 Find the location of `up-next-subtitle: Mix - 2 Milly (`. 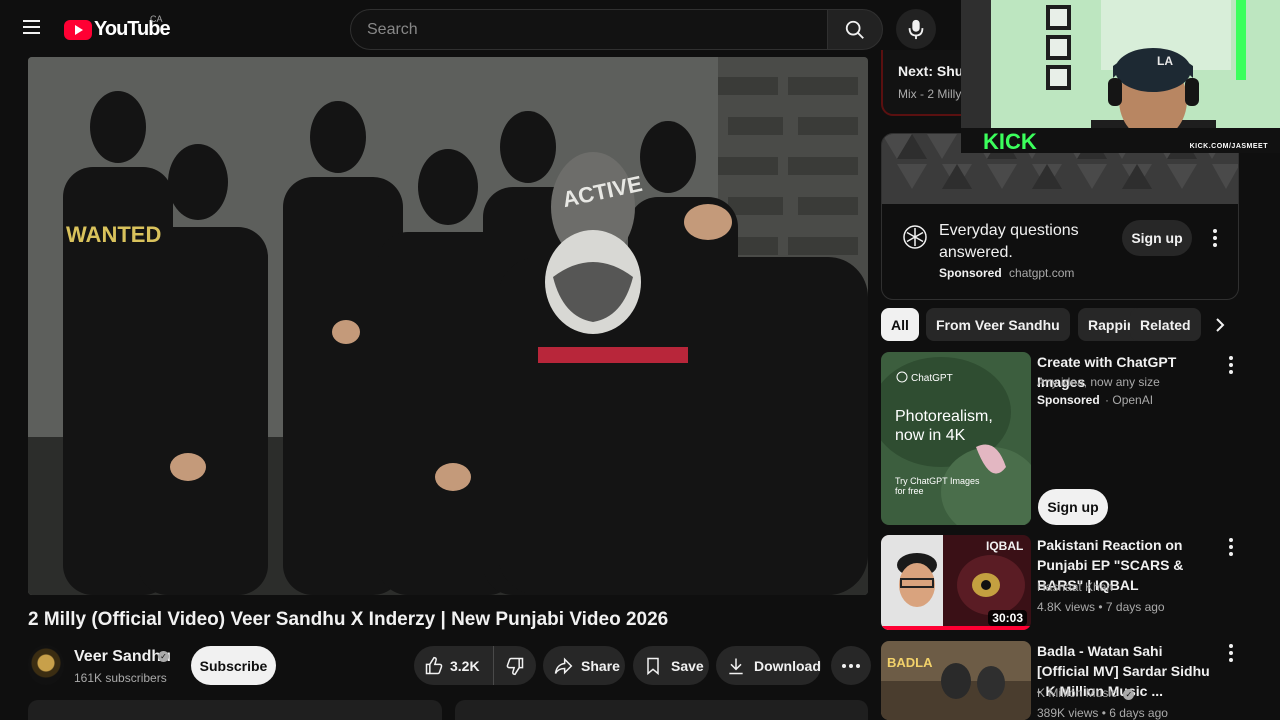

up-next-subtitle: Mix - 2 Milly ( is located at coordinates (933, 94).